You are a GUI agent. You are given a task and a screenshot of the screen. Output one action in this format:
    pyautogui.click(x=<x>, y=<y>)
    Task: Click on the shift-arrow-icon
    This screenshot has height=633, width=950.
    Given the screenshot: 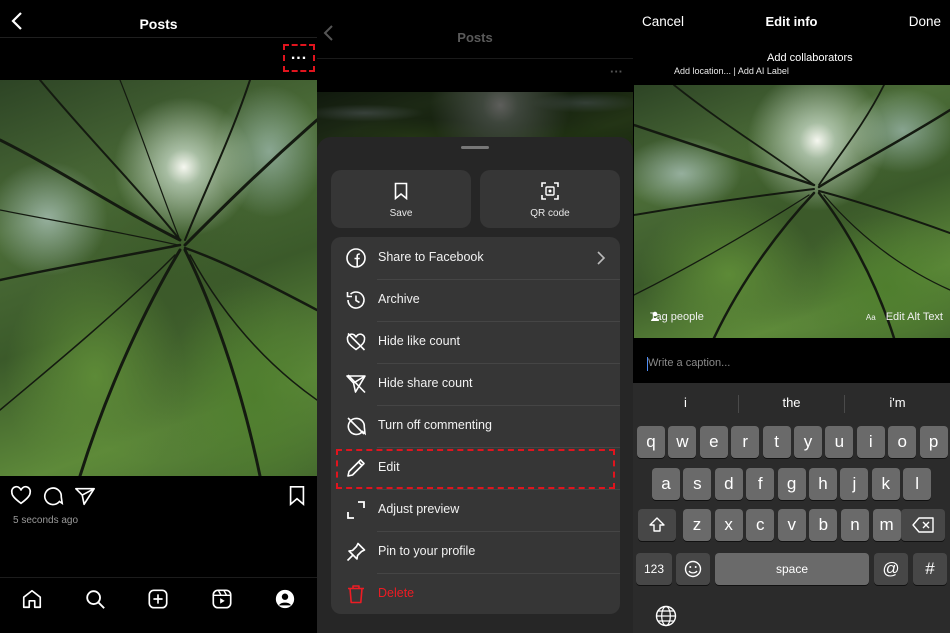 What is the action you would take?
    pyautogui.click(x=657, y=524)
    